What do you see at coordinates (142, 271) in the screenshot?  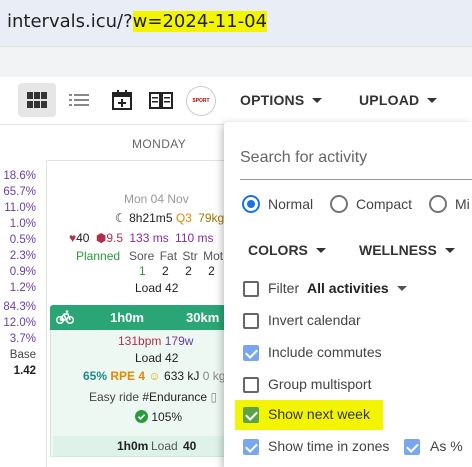 I see `wellness-value: 1` at bounding box center [142, 271].